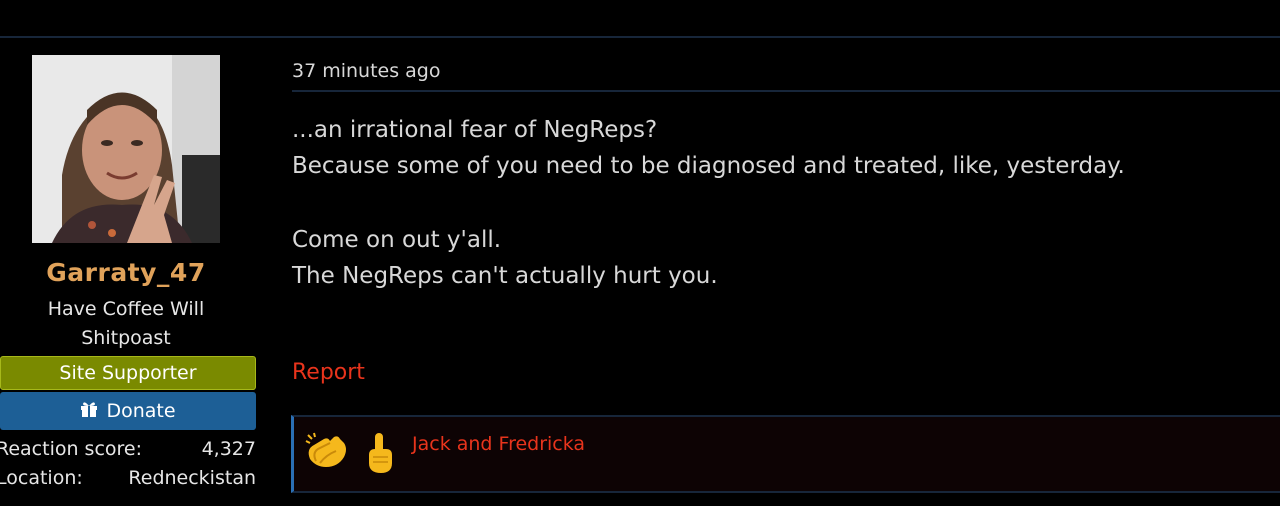 The width and height of the screenshot is (1280, 506). What do you see at coordinates (498, 444) in the screenshot?
I see `reaction-names-link: Jack and Fredricka` at bounding box center [498, 444].